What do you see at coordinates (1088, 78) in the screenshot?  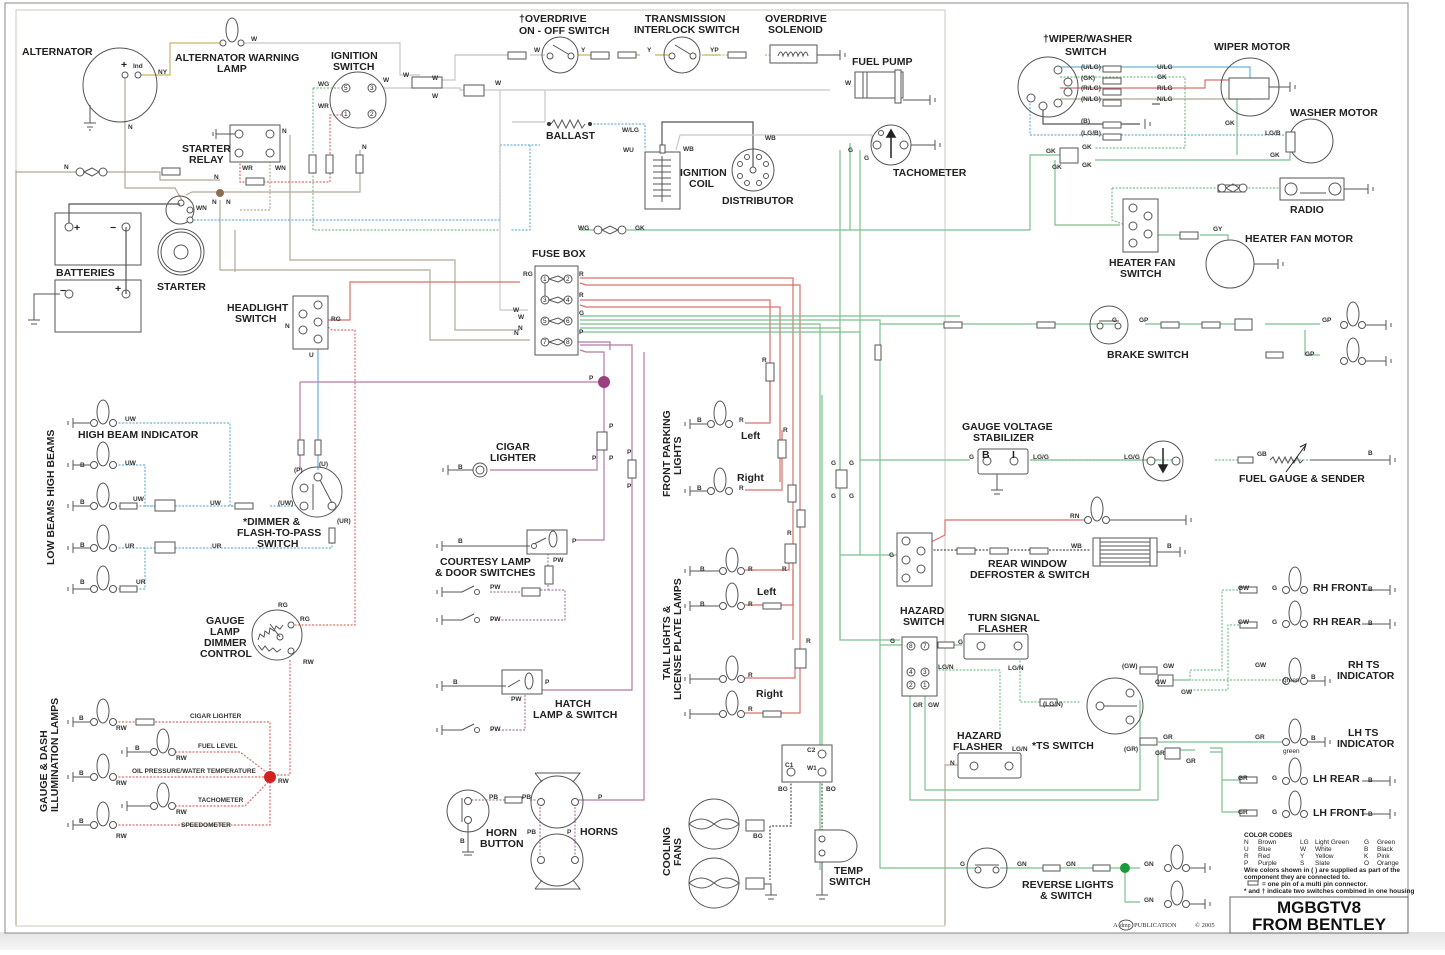 I see `wire-label: (GK)` at bounding box center [1088, 78].